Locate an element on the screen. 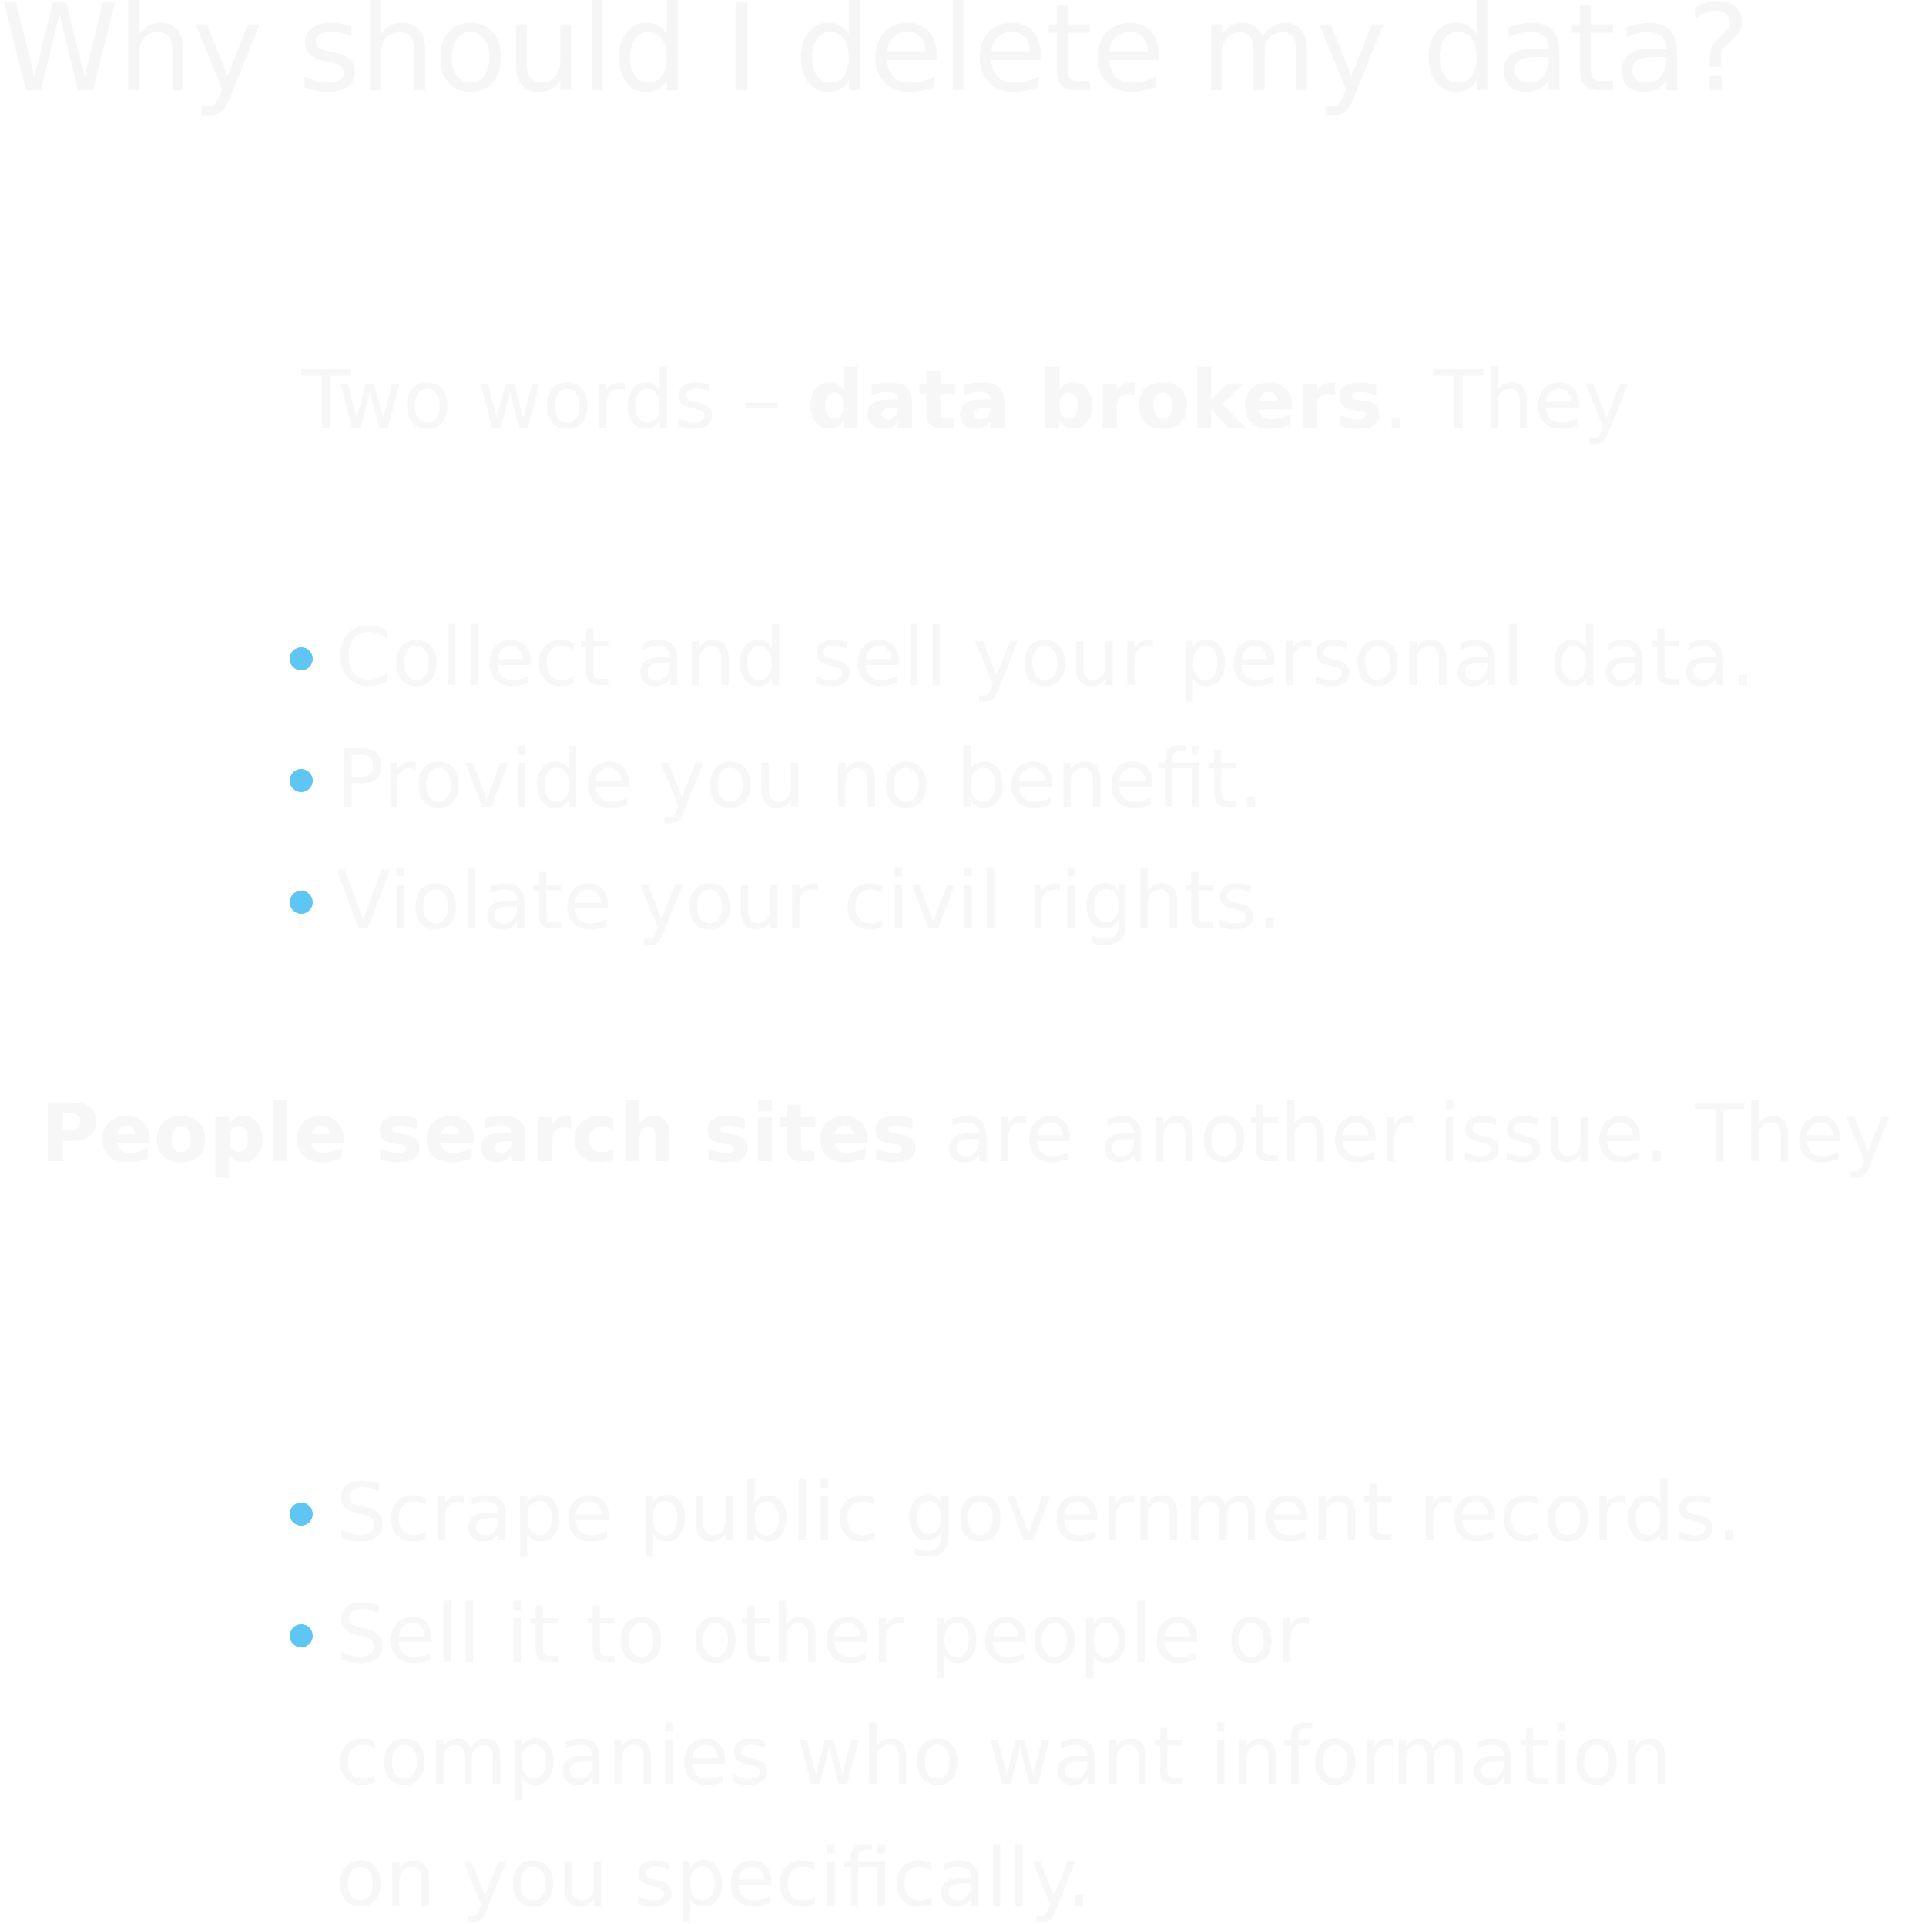  intro-text: Two words – is located at coordinates (554, 400).